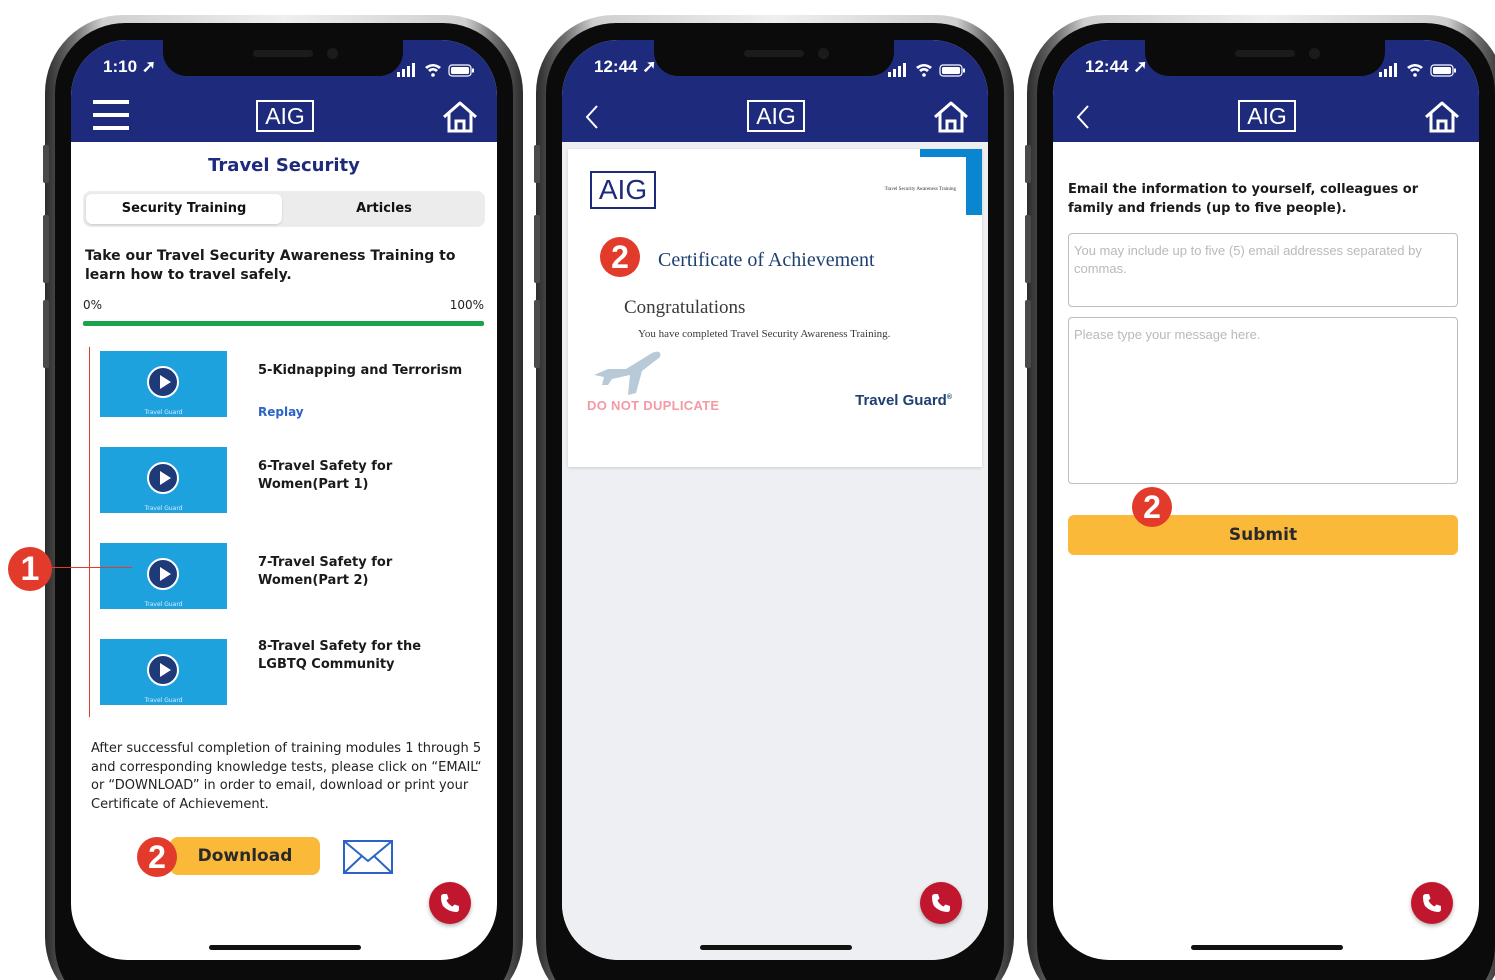 The width and height of the screenshot is (1495, 980). Describe the element at coordinates (903, 400) in the screenshot. I see `travel-guard-brand: Travel Guard®` at that location.